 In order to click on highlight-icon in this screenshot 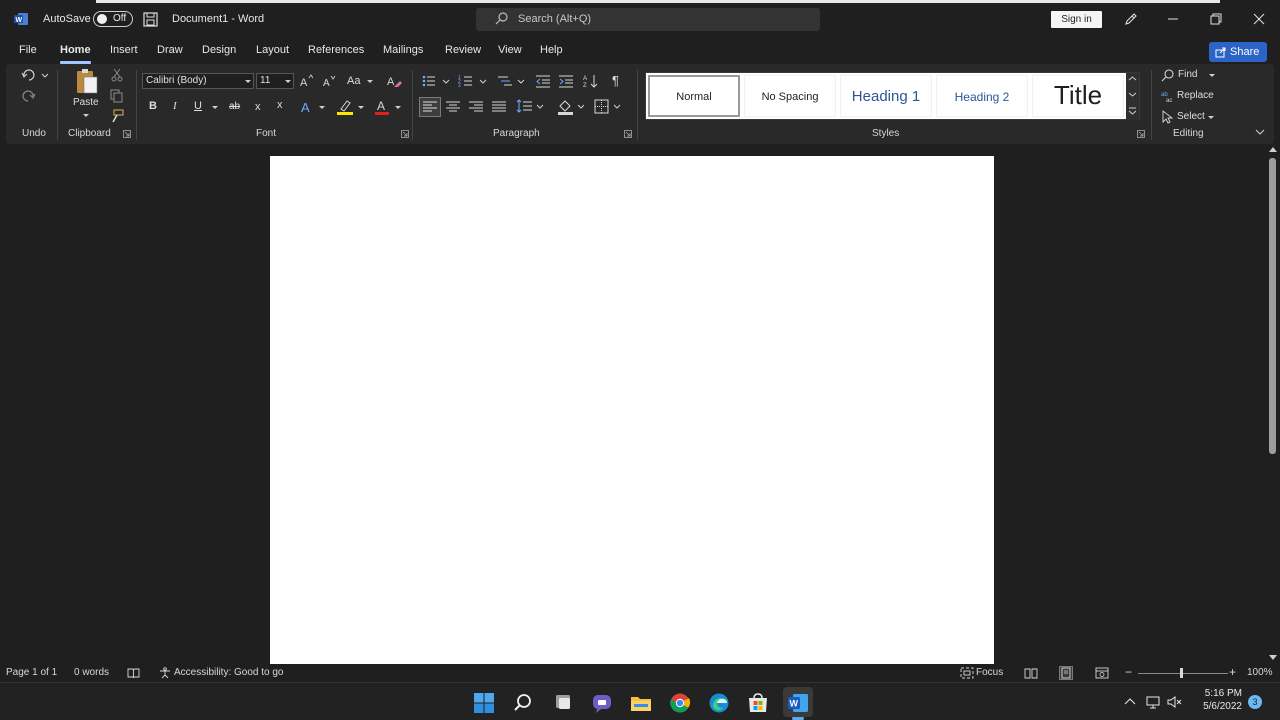, I will do `click(345, 107)`.